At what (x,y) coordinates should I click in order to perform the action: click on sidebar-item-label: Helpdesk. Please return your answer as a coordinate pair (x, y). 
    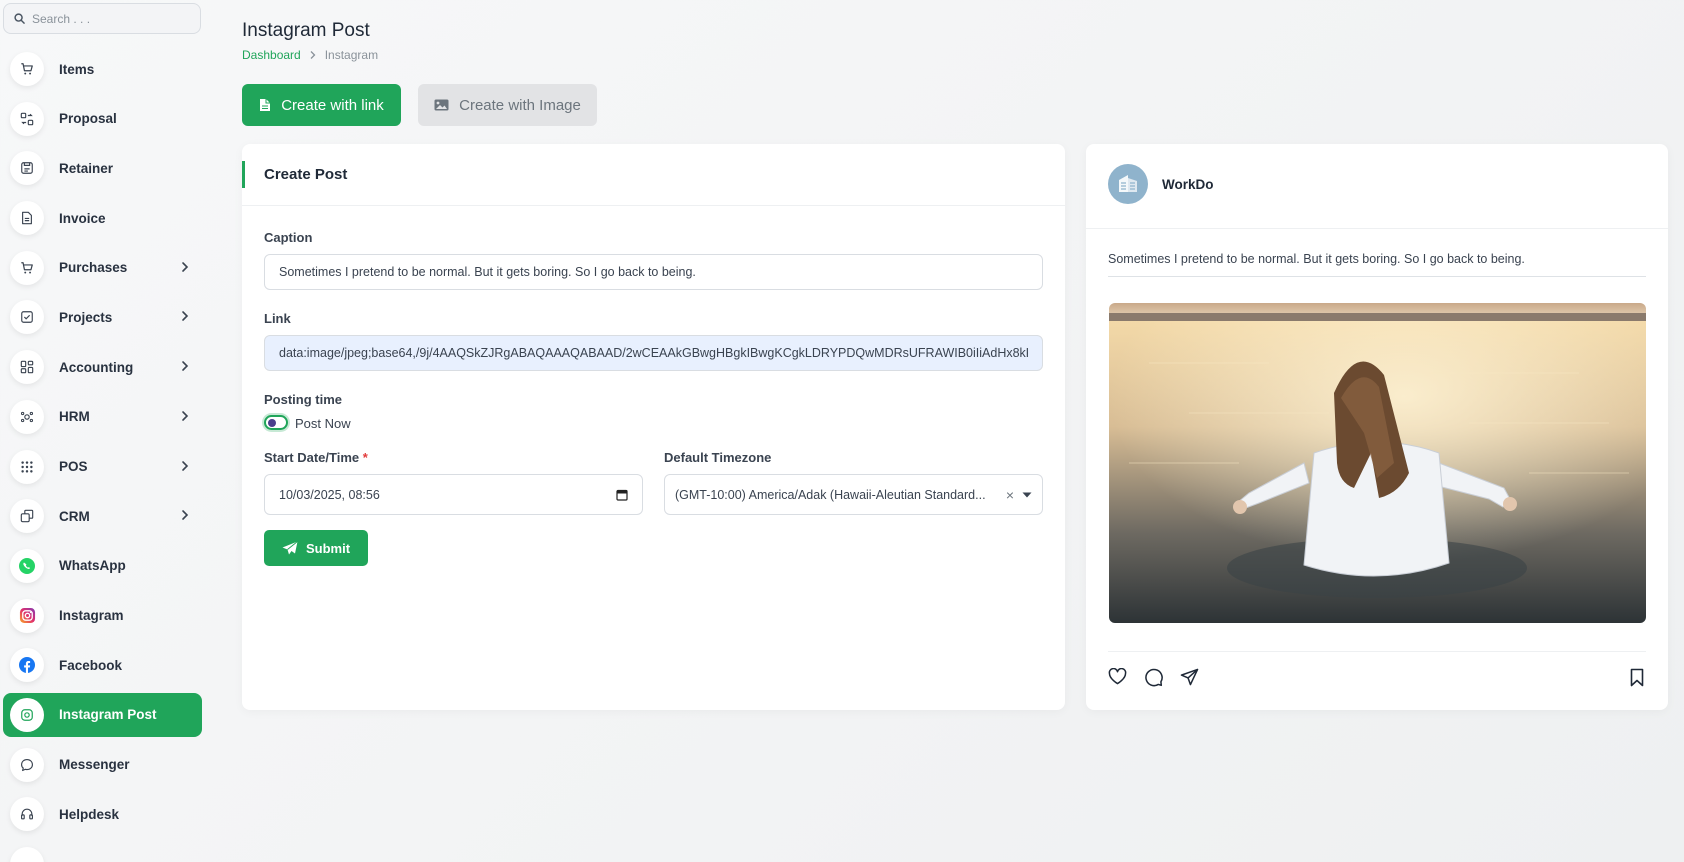
    Looking at the image, I should click on (89, 814).